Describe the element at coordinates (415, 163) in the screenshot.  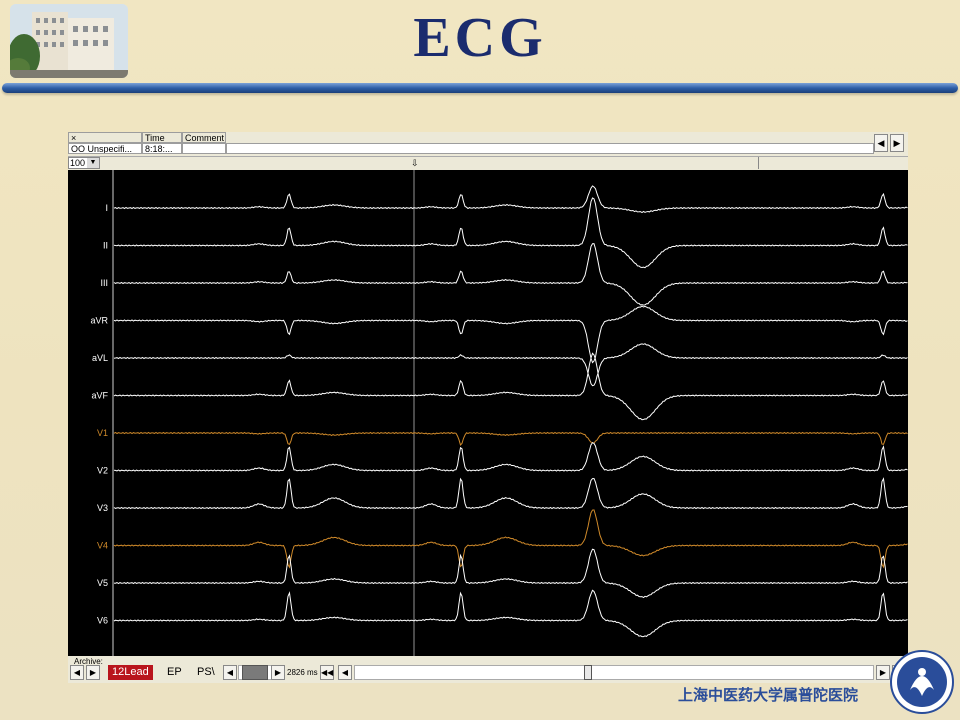
I see `cursor-marker-icon: ⇩` at that location.